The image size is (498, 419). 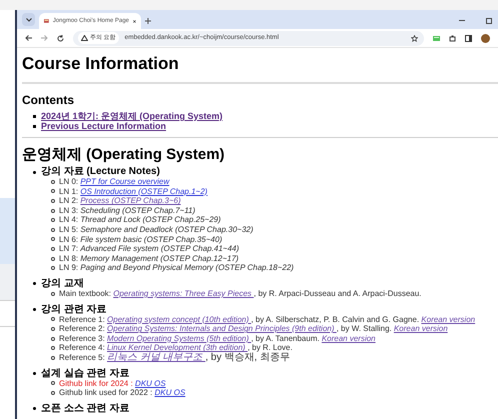 What do you see at coordinates (338, 293) in the screenshot?
I see `item-text: , by R. Arpaci-Dusseau and A. Arpaci-Dusseau.` at bounding box center [338, 293].